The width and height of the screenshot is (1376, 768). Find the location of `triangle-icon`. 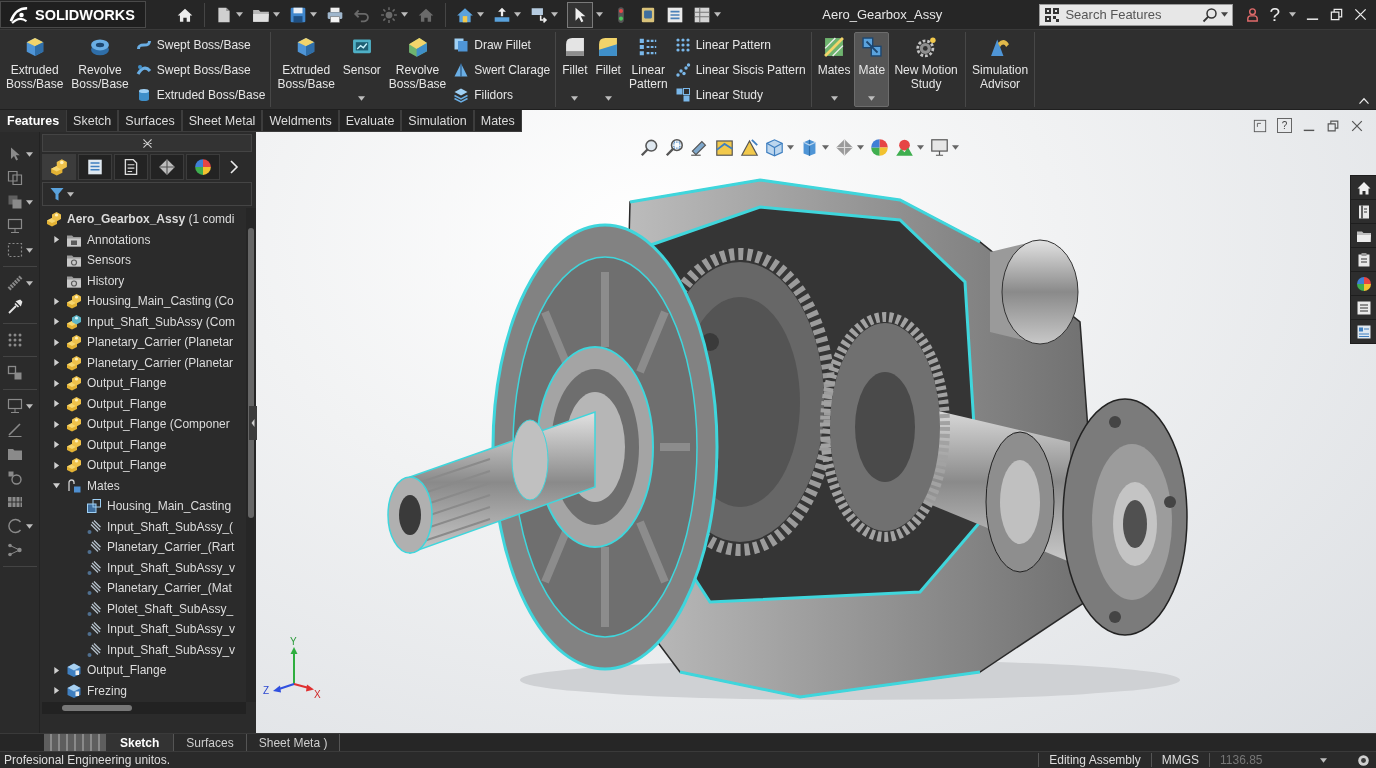

triangle-icon is located at coordinates (749, 147).